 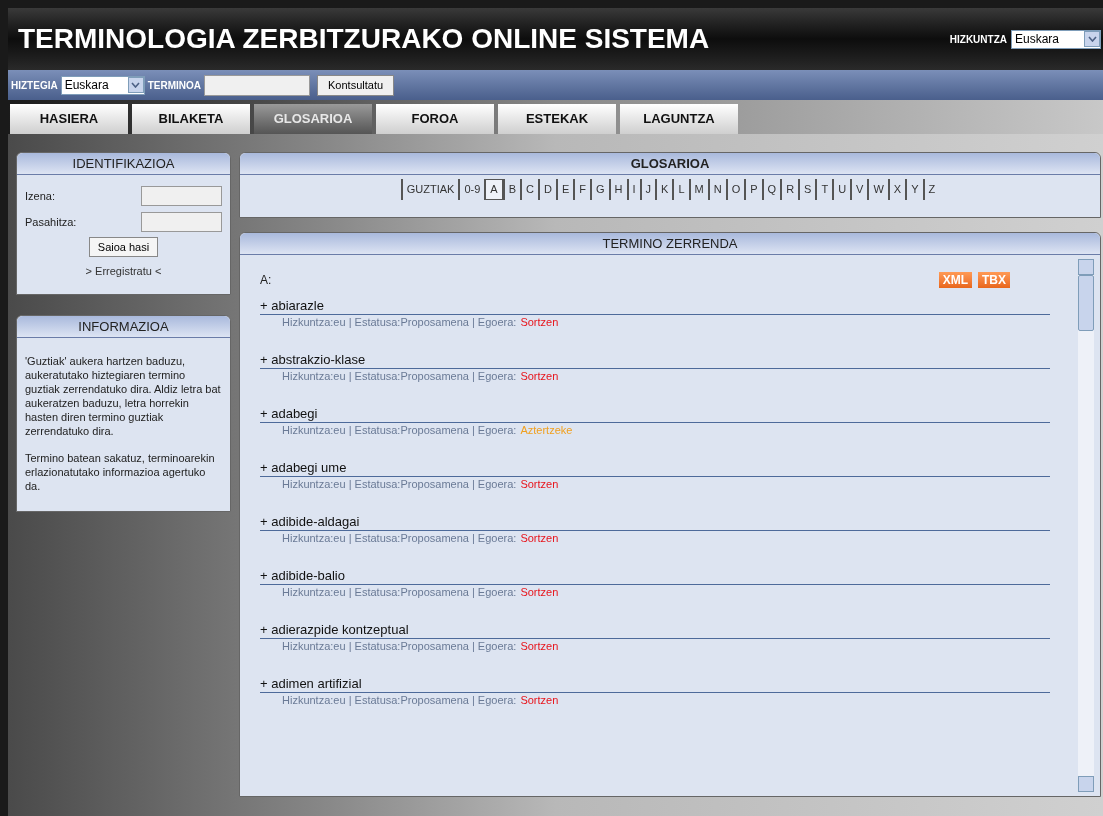 I want to click on letter-filter: B, so click(x=511, y=189).